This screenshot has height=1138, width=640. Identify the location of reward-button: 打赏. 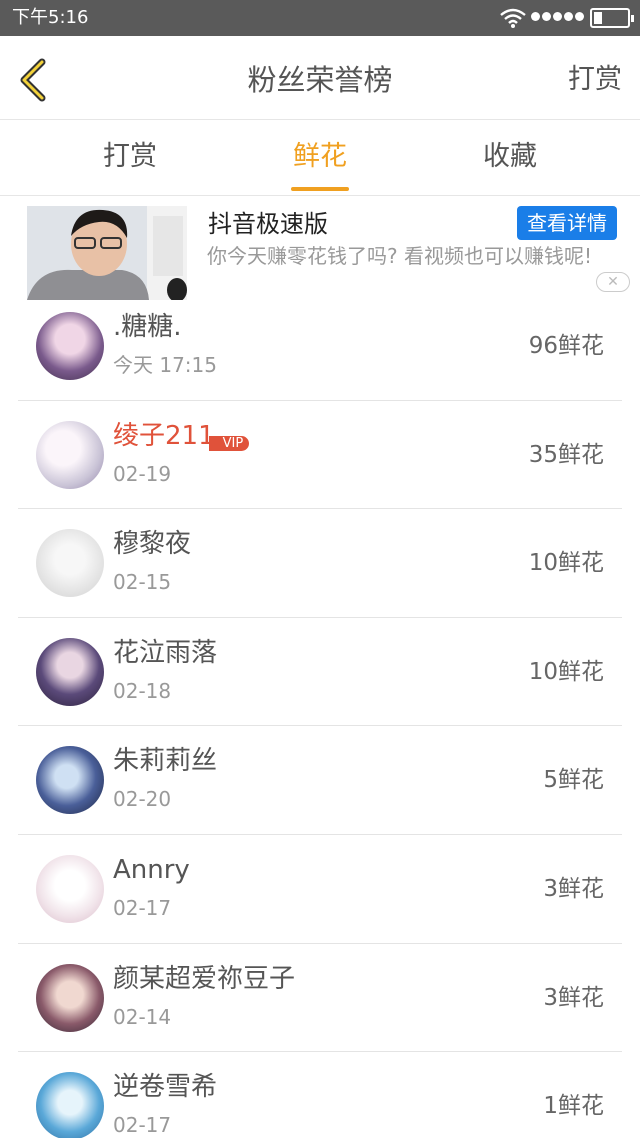
(595, 80).